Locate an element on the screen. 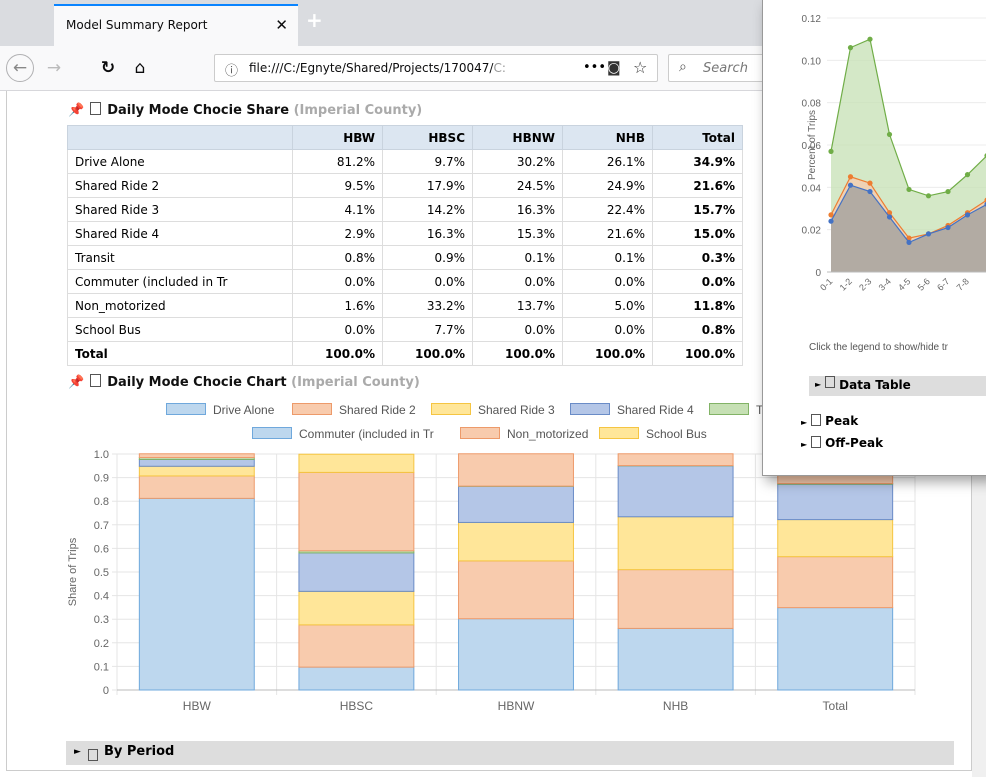 This screenshot has height=777, width=986. table-row: Total 100.0% 100.0% 100.0% 100.0% 100.0% is located at coordinates (405, 353).